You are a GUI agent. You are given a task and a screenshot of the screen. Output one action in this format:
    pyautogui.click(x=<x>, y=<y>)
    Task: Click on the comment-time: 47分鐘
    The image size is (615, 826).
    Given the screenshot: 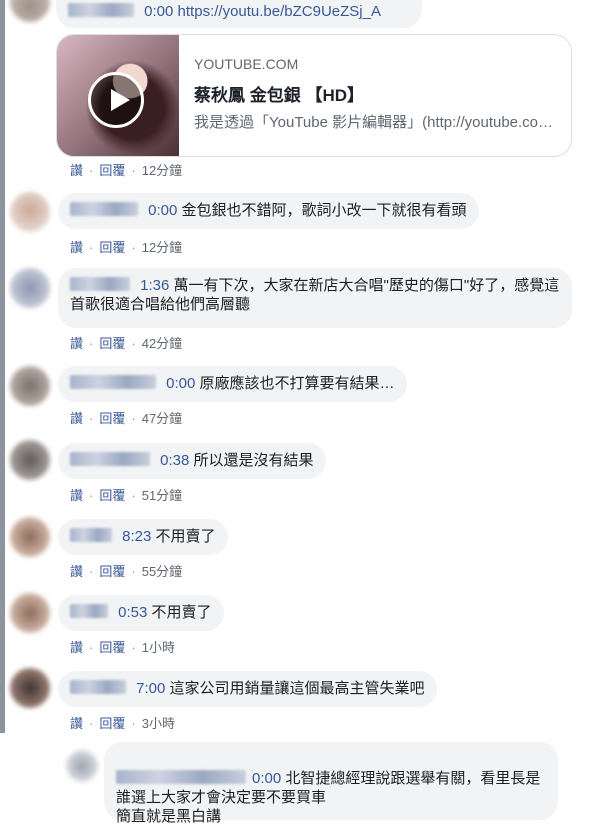 What is the action you would take?
    pyautogui.click(x=162, y=418)
    